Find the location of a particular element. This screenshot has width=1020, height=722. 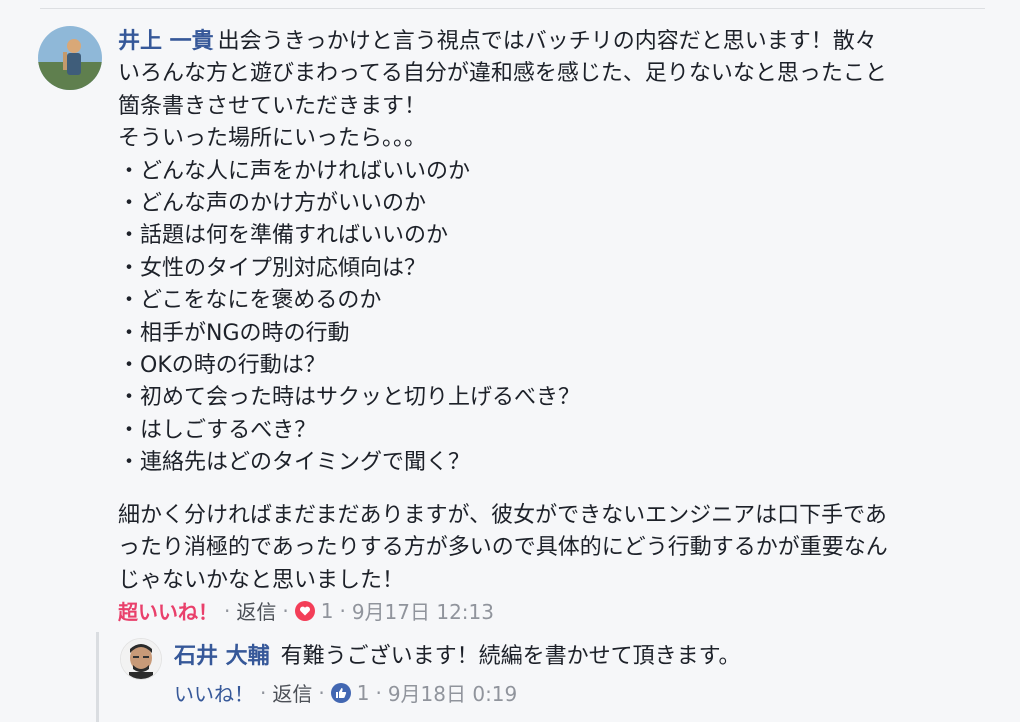

super-like-button: 超いいね！ is located at coordinates (168, 610).